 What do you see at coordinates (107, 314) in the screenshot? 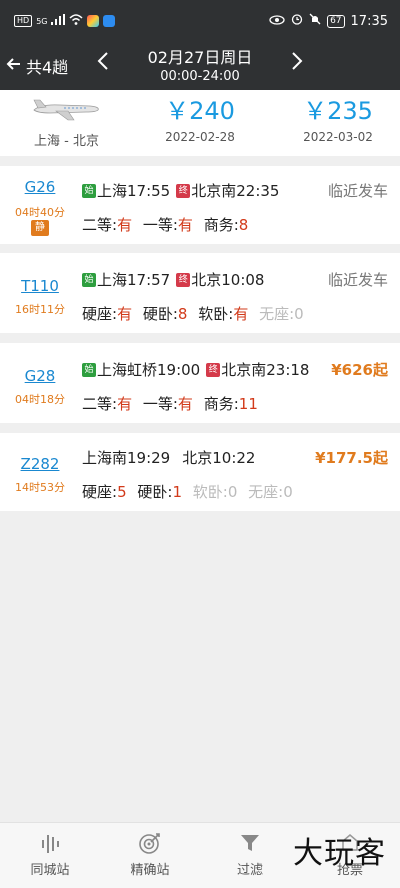
I see `seat-hard-seat: 硬座:有` at bounding box center [107, 314].